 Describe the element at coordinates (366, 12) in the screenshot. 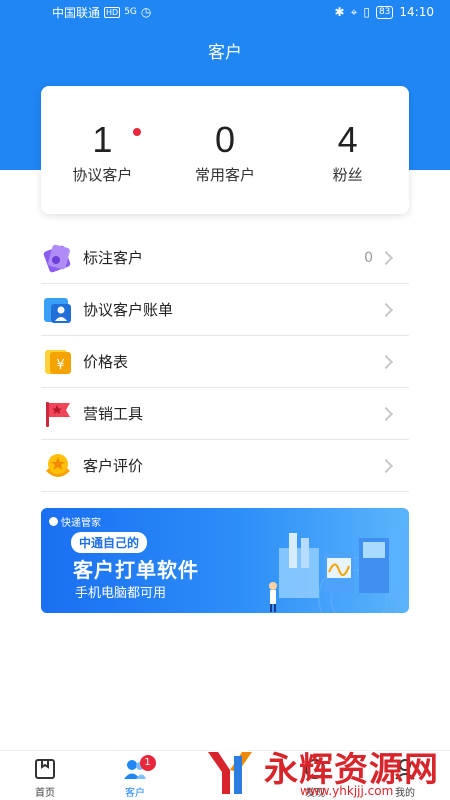

I see `vibrate-icon: ▯` at that location.